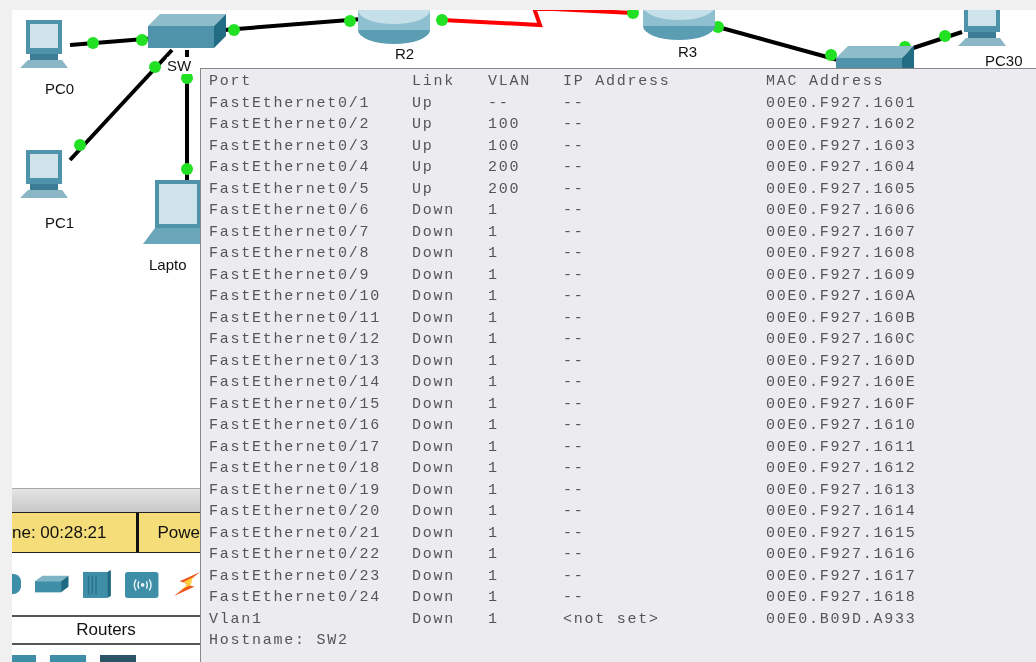 Image resolution: width=1036 pixels, height=662 pixels. I want to click on column-header: IP Address, so click(617, 82).